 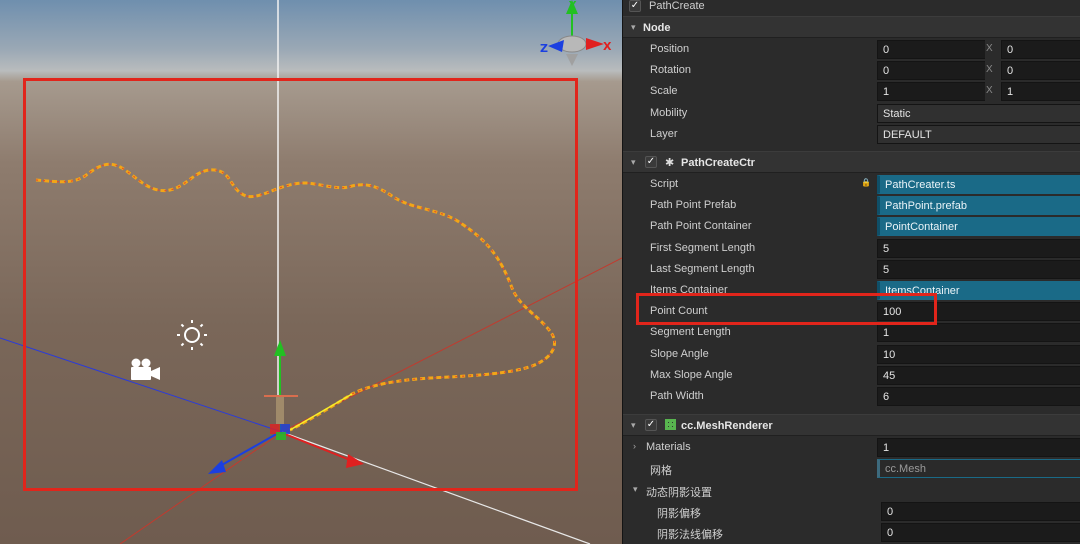 What do you see at coordinates (679, 354) in the screenshot?
I see `slope-angle-label: Slope Angle` at bounding box center [679, 354].